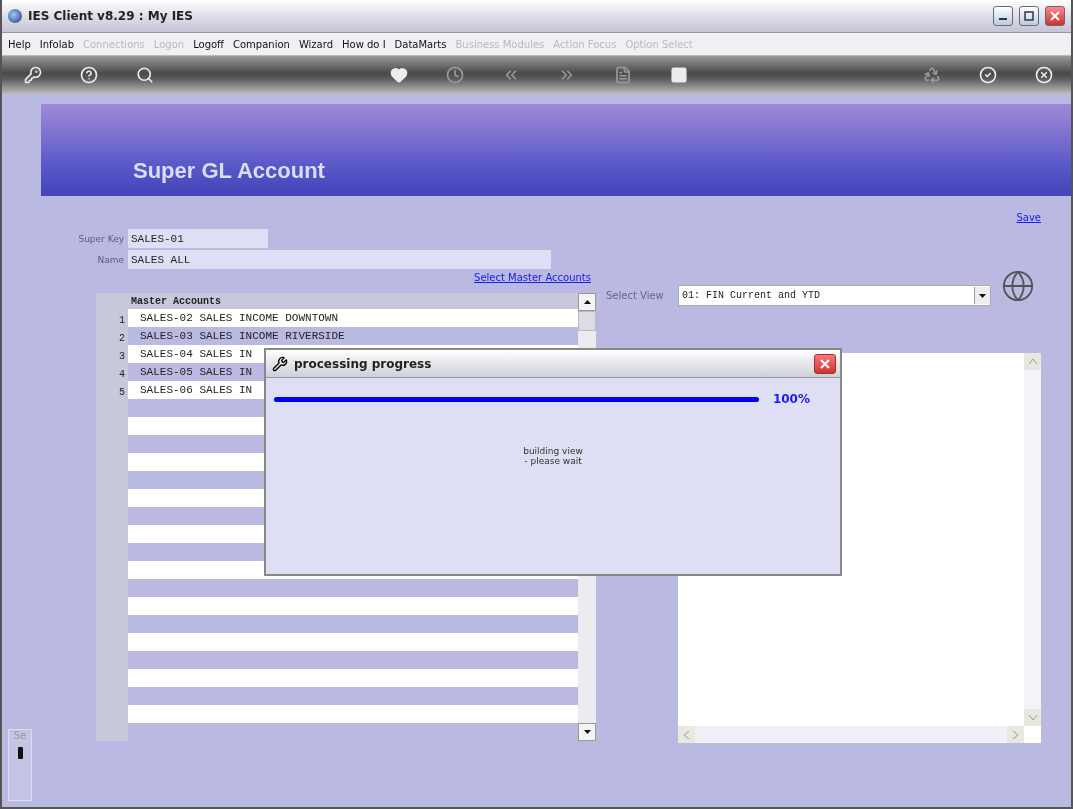 This screenshot has width=1073, height=809. Describe the element at coordinates (19, 44) in the screenshot. I see `menu-item: Help` at that location.